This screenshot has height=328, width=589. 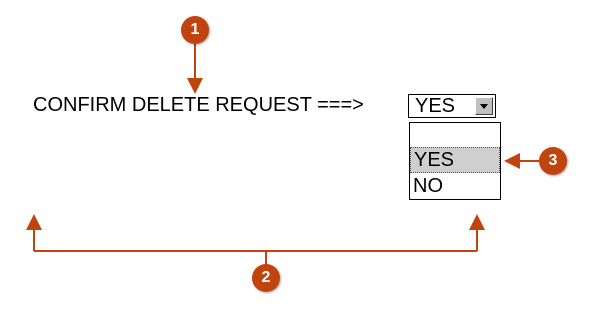 I want to click on callout-3: 3, so click(x=553, y=161).